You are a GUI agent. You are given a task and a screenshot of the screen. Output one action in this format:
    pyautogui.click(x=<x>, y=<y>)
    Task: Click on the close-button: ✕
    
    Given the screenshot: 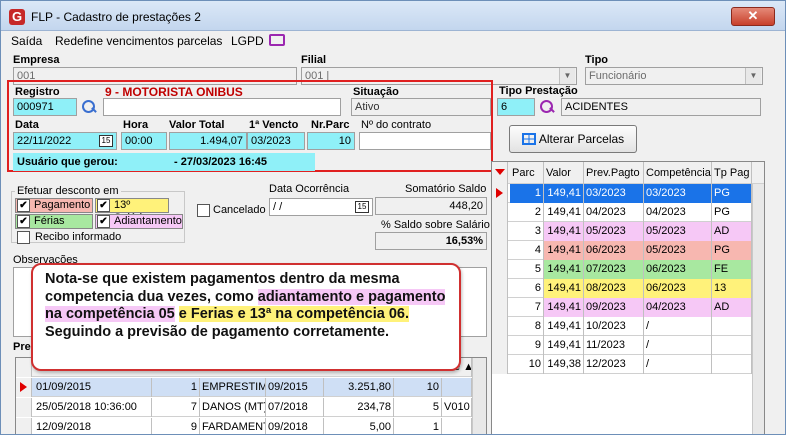 What is the action you would take?
    pyautogui.click(x=753, y=16)
    